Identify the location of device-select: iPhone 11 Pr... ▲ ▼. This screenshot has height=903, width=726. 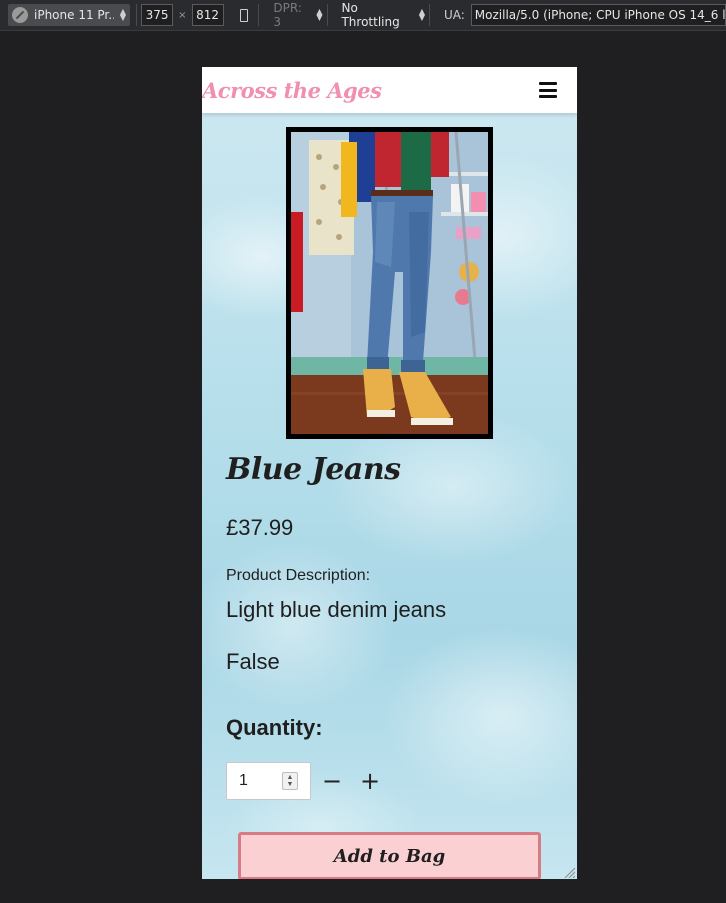
(69, 15).